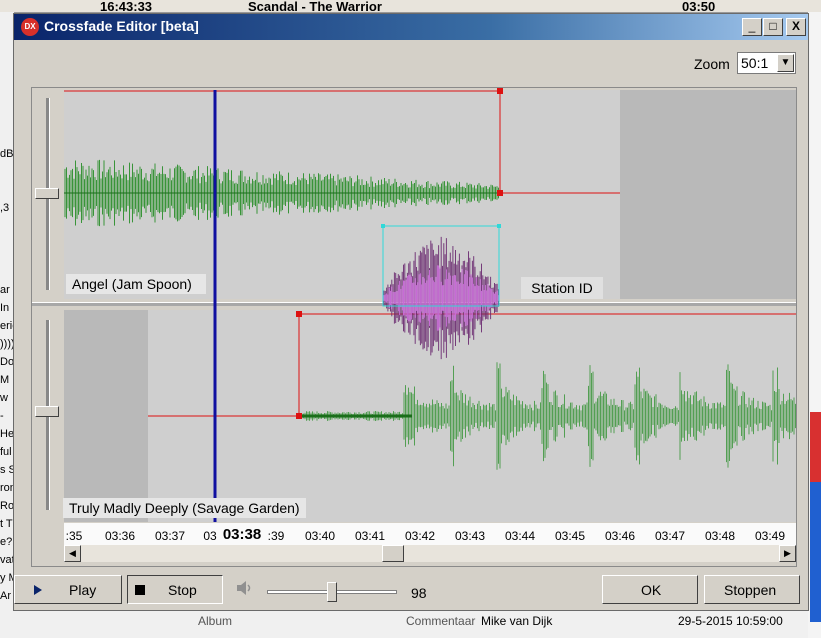 The image size is (821, 638). I want to click on maximize-button: □, so click(773, 27).